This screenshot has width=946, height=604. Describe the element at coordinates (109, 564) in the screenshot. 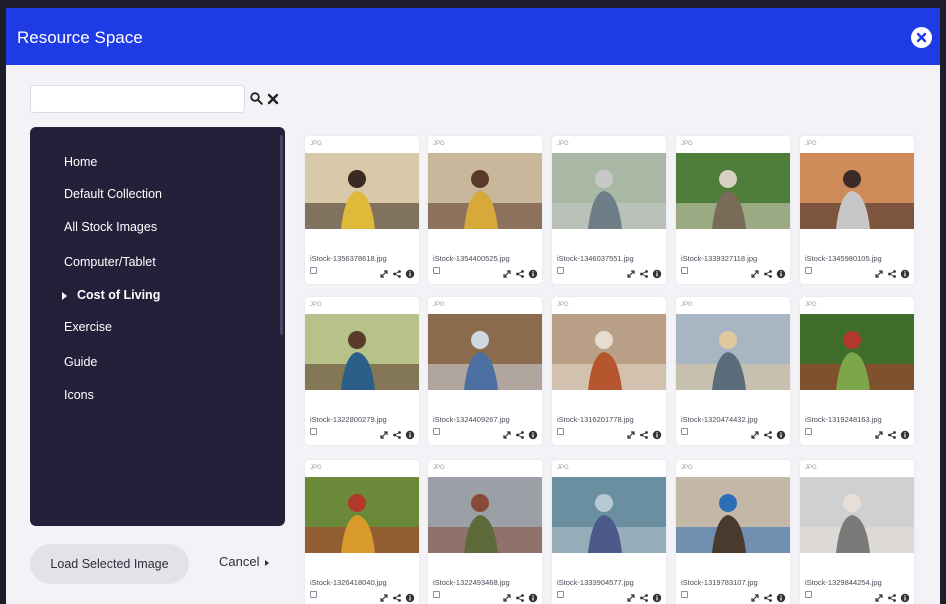

I see `load-selected-image-button: Load Selected Image` at that location.